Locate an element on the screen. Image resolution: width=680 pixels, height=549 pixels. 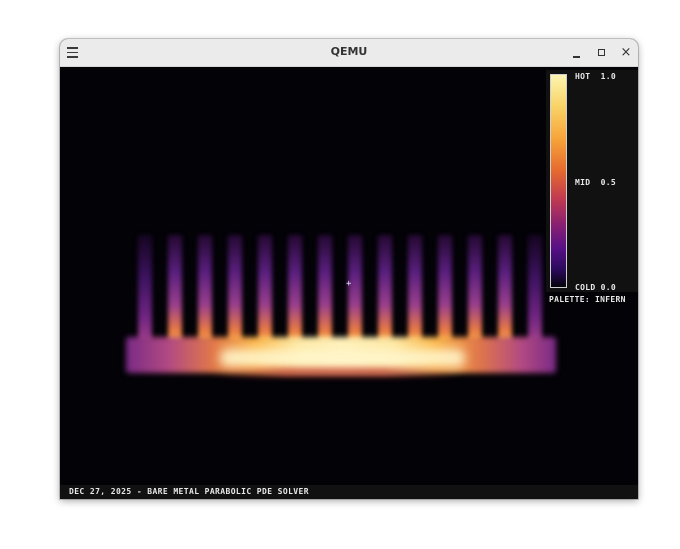
titlebar: QEMU × is located at coordinates (349, 53).